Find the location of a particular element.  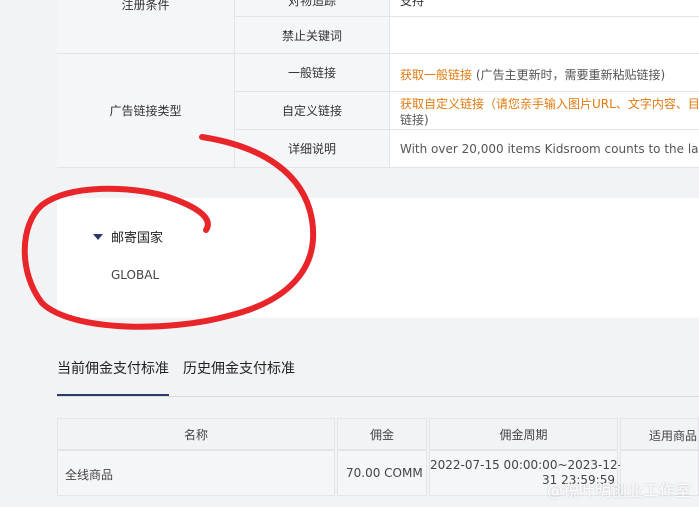

attr-custom-link-value: 获取自定义链接（请您亲手输入图片URL、文字内容、目 链接) is located at coordinates (544, 111).